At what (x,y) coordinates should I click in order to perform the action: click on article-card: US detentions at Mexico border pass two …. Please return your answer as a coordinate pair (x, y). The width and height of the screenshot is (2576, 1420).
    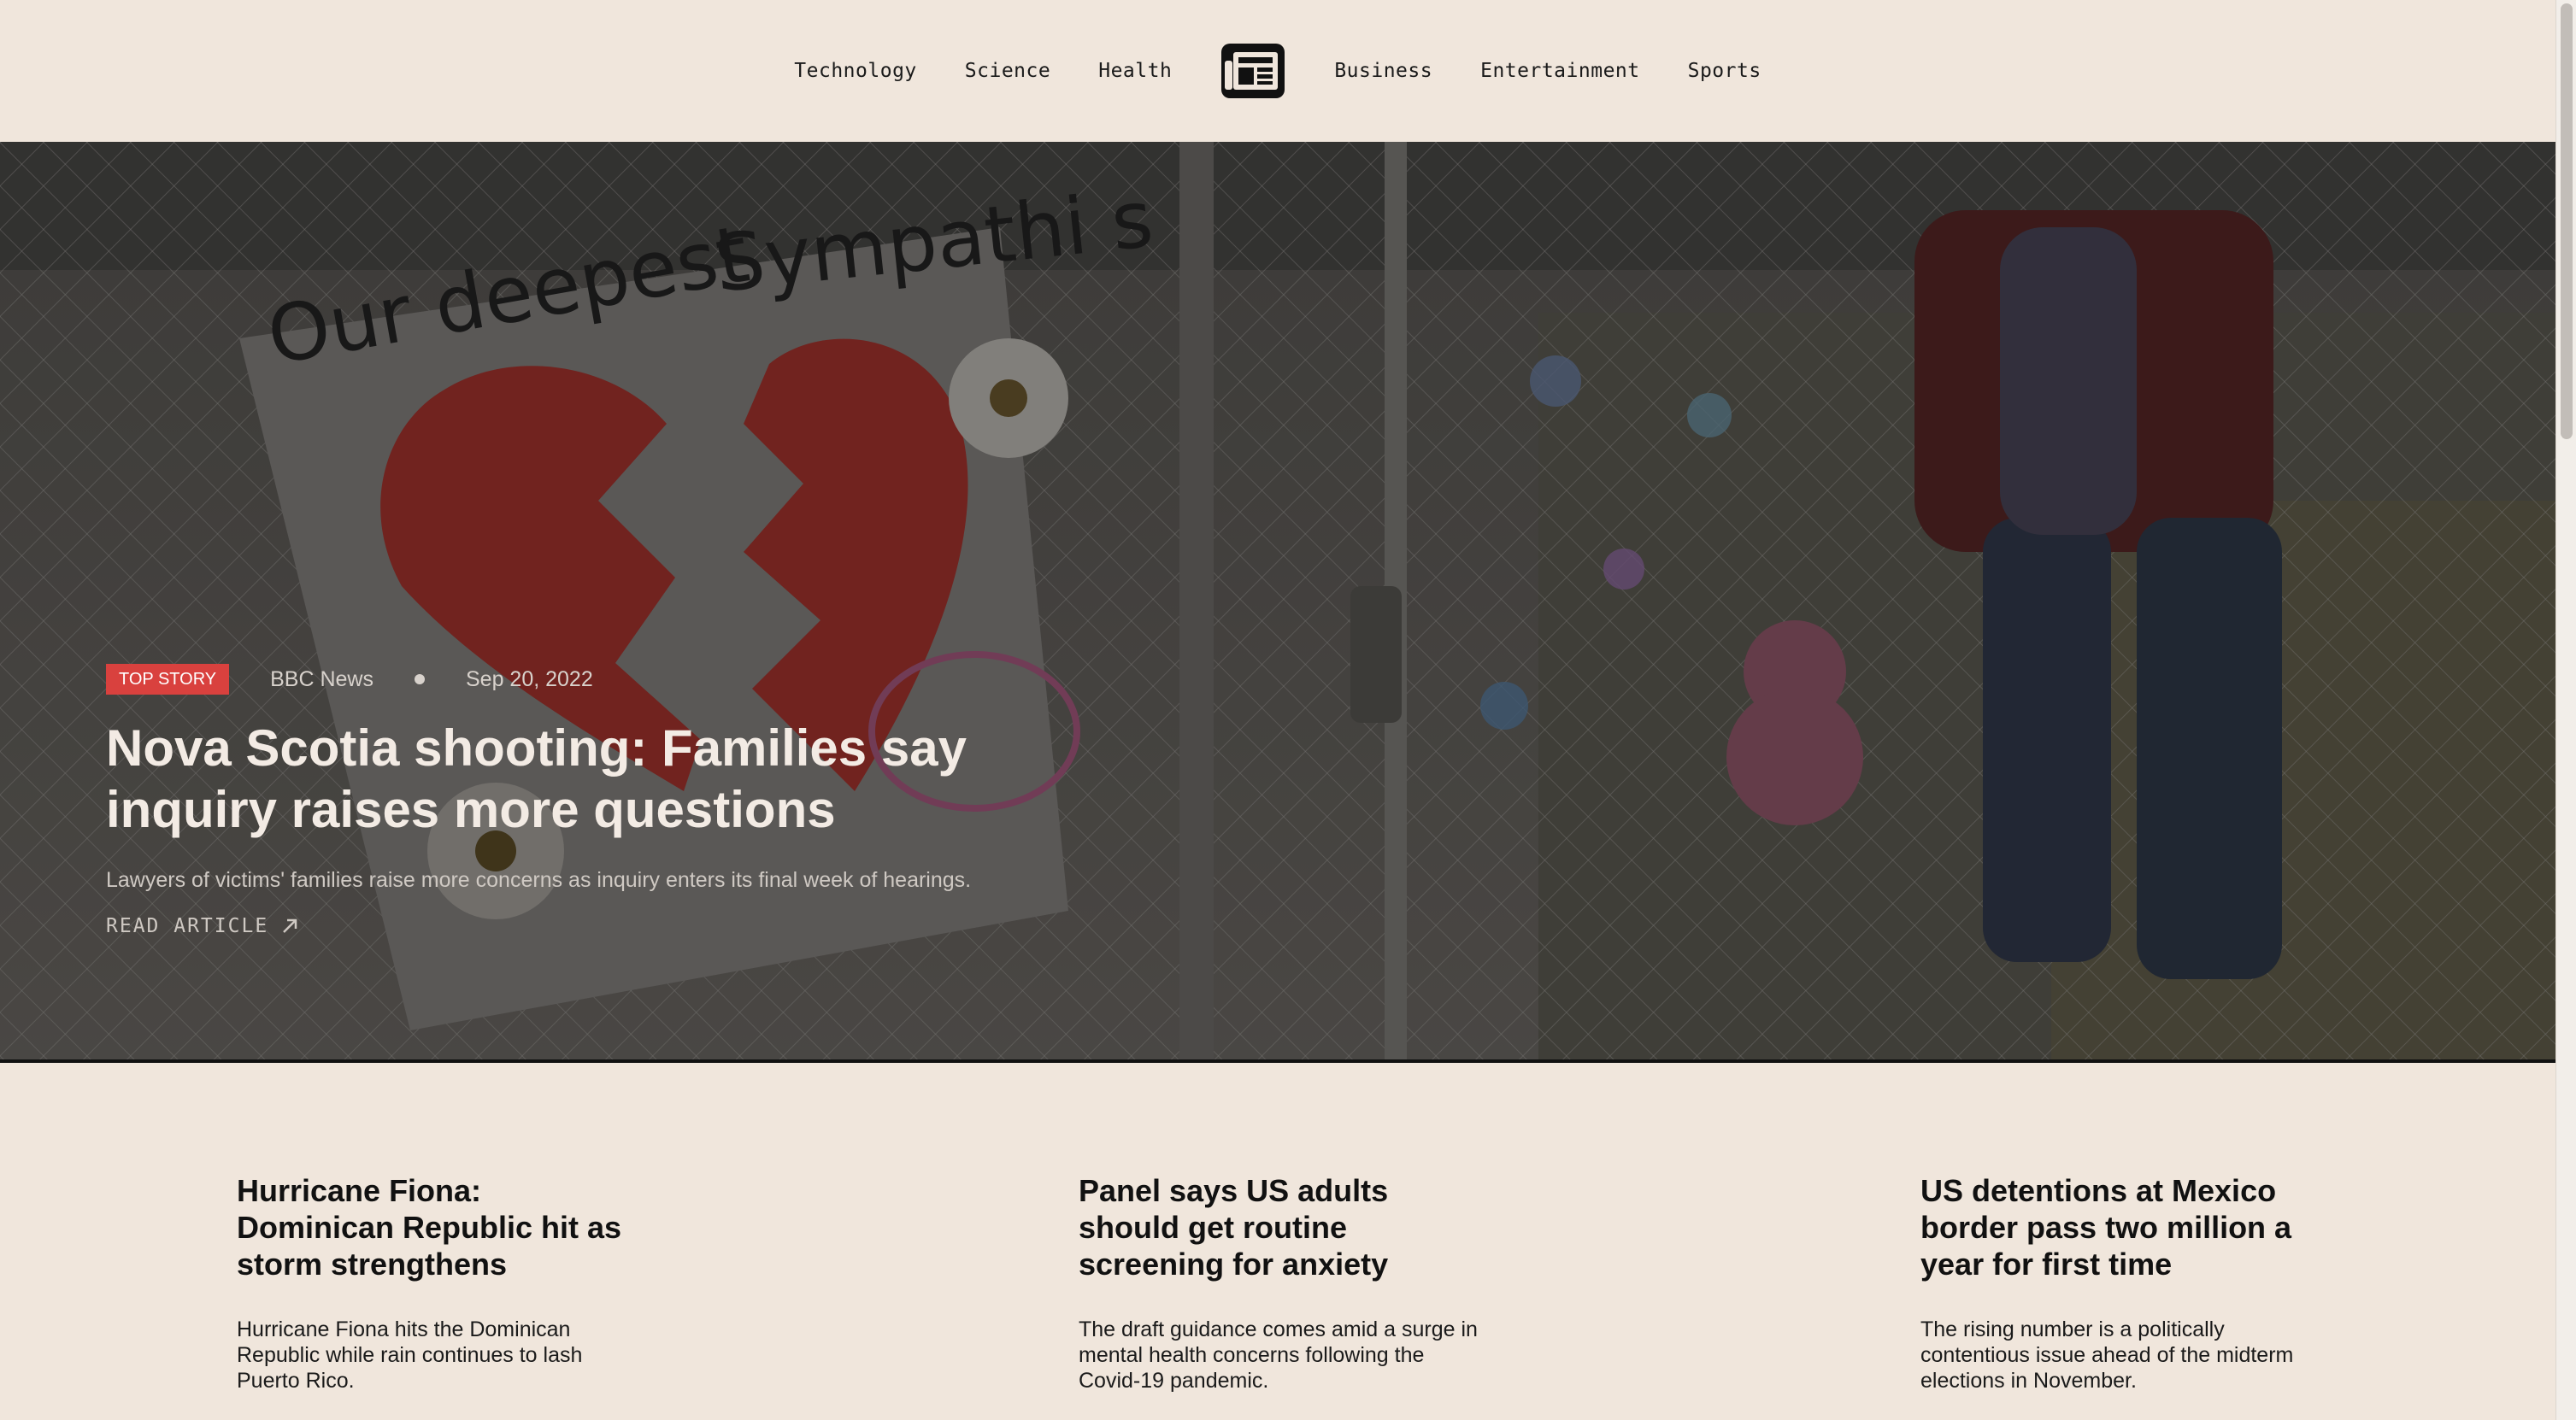
    Looking at the image, I should click on (2125, 1283).